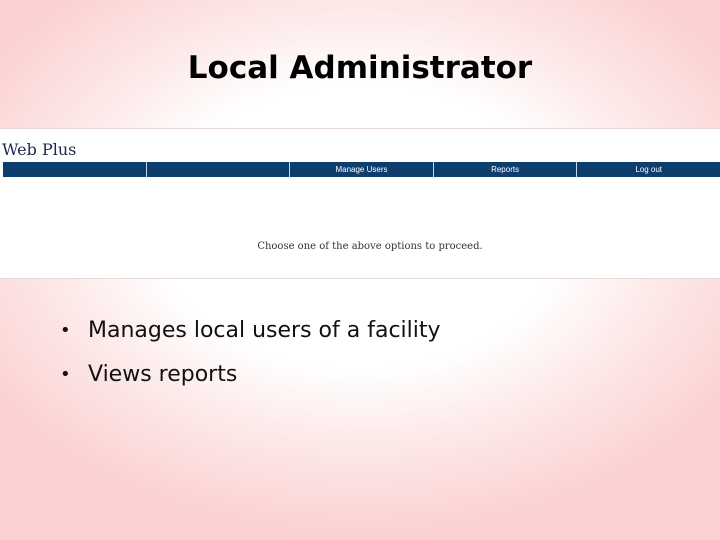 This screenshot has height=540, width=720. I want to click on bullet-item: • Manages local users of a facility, so click(250, 331).